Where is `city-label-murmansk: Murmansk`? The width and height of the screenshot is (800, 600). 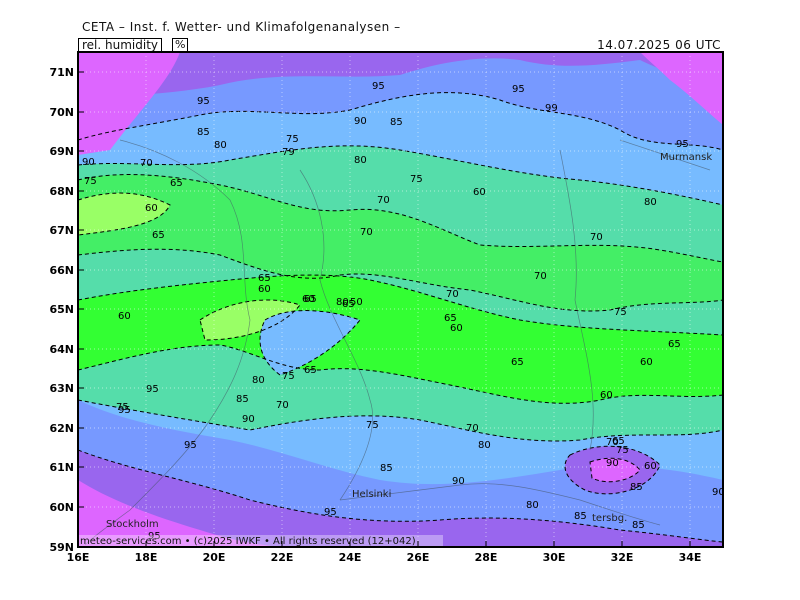 city-label-murmansk: Murmansk is located at coordinates (686, 157).